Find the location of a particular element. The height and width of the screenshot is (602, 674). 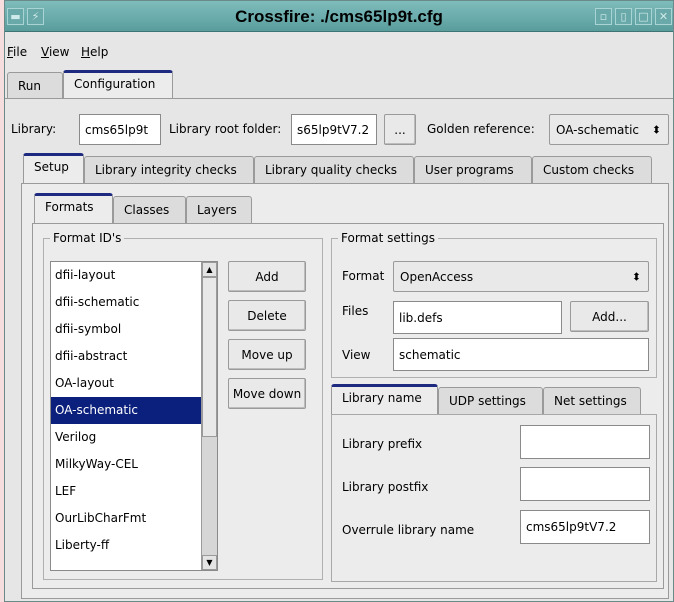

menu-view-mnemonic: V is located at coordinates (45, 52).